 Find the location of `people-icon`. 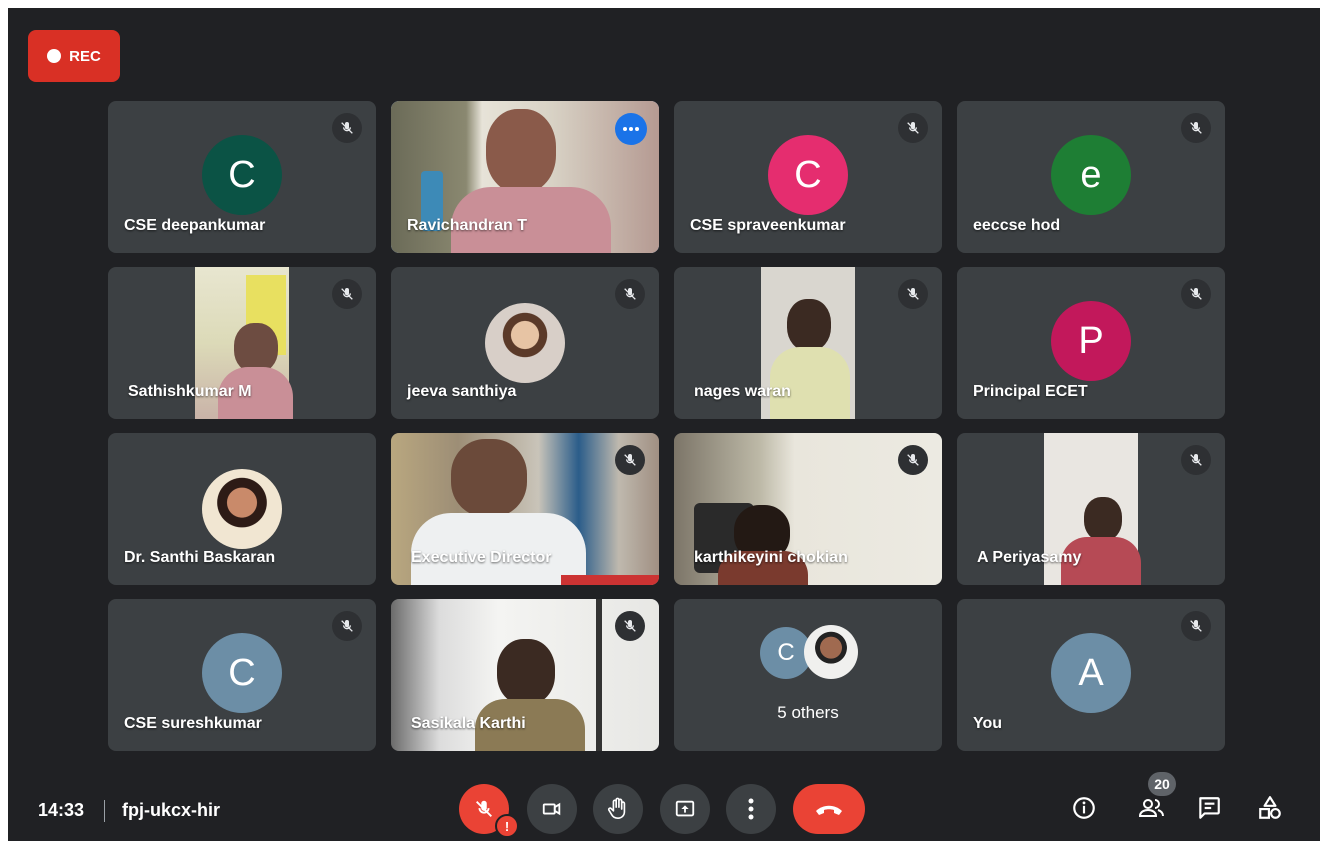

people-icon is located at coordinates (1151, 808).